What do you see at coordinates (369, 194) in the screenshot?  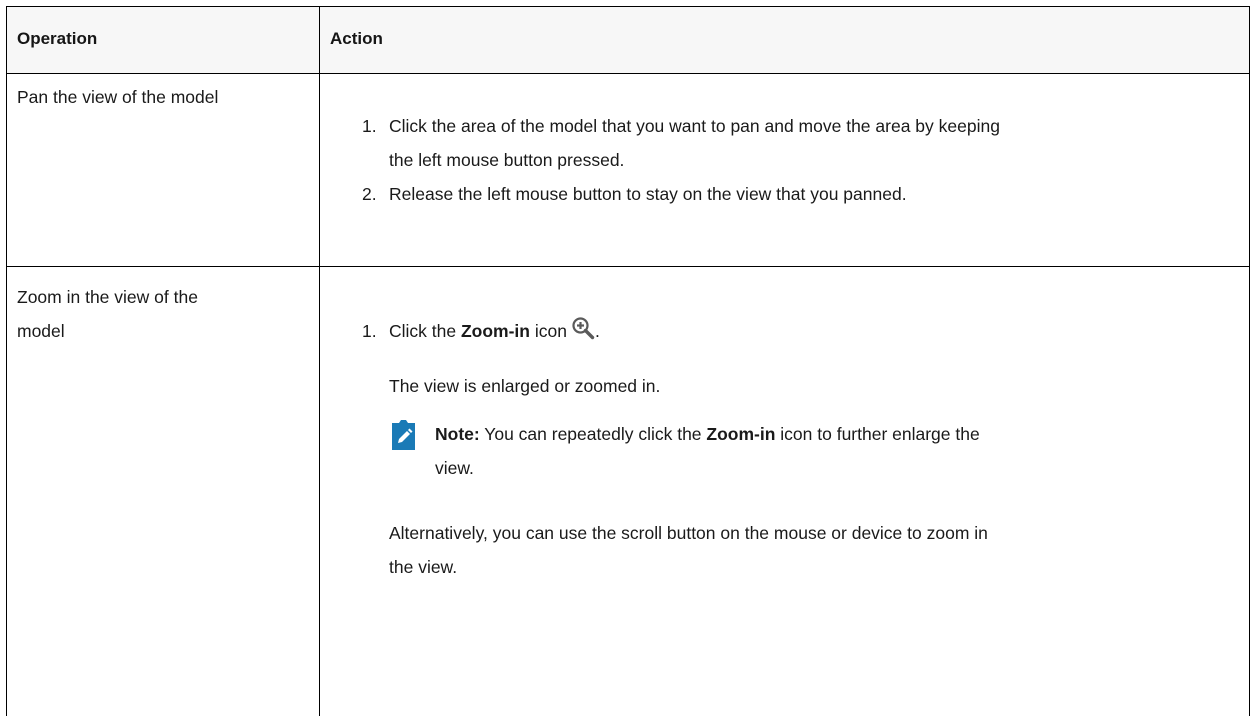 I see `step-number: 2.` at bounding box center [369, 194].